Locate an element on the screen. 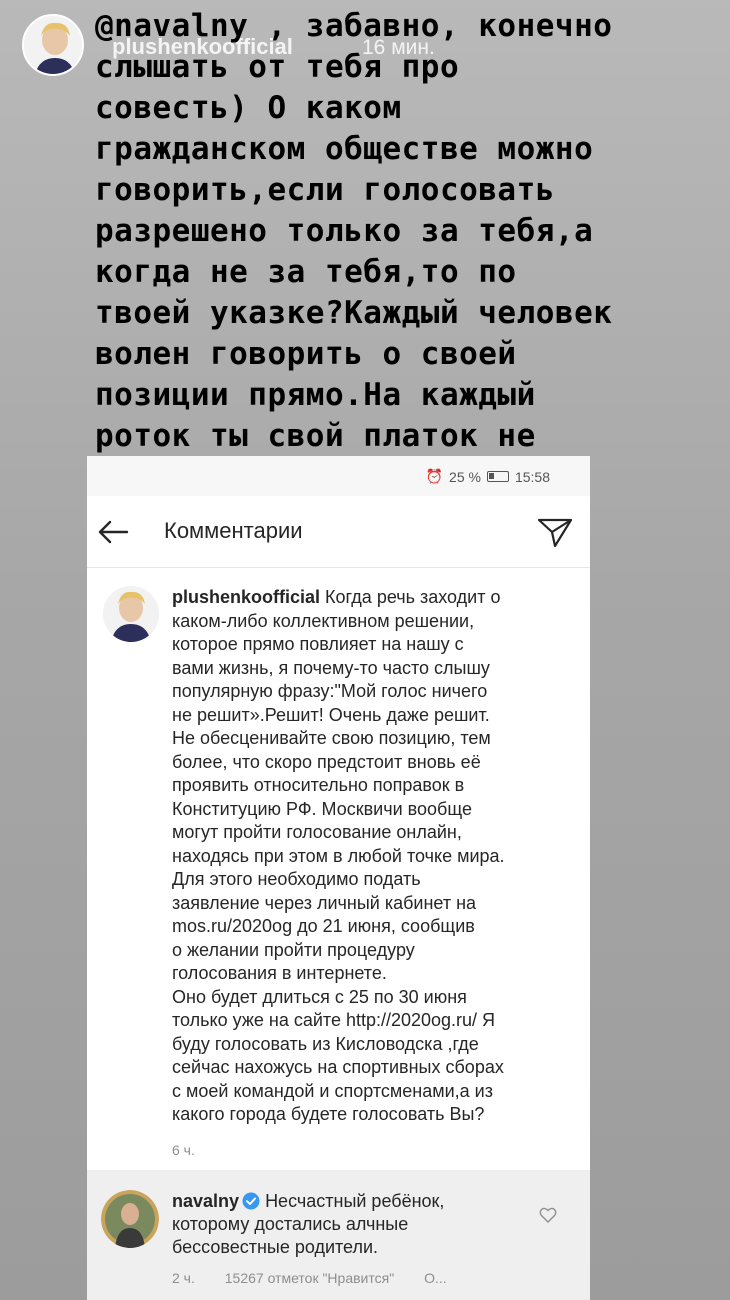 This screenshot has width=730, height=1300. story-text-line: разрешено только за тебя,а is located at coordinates (344, 231).